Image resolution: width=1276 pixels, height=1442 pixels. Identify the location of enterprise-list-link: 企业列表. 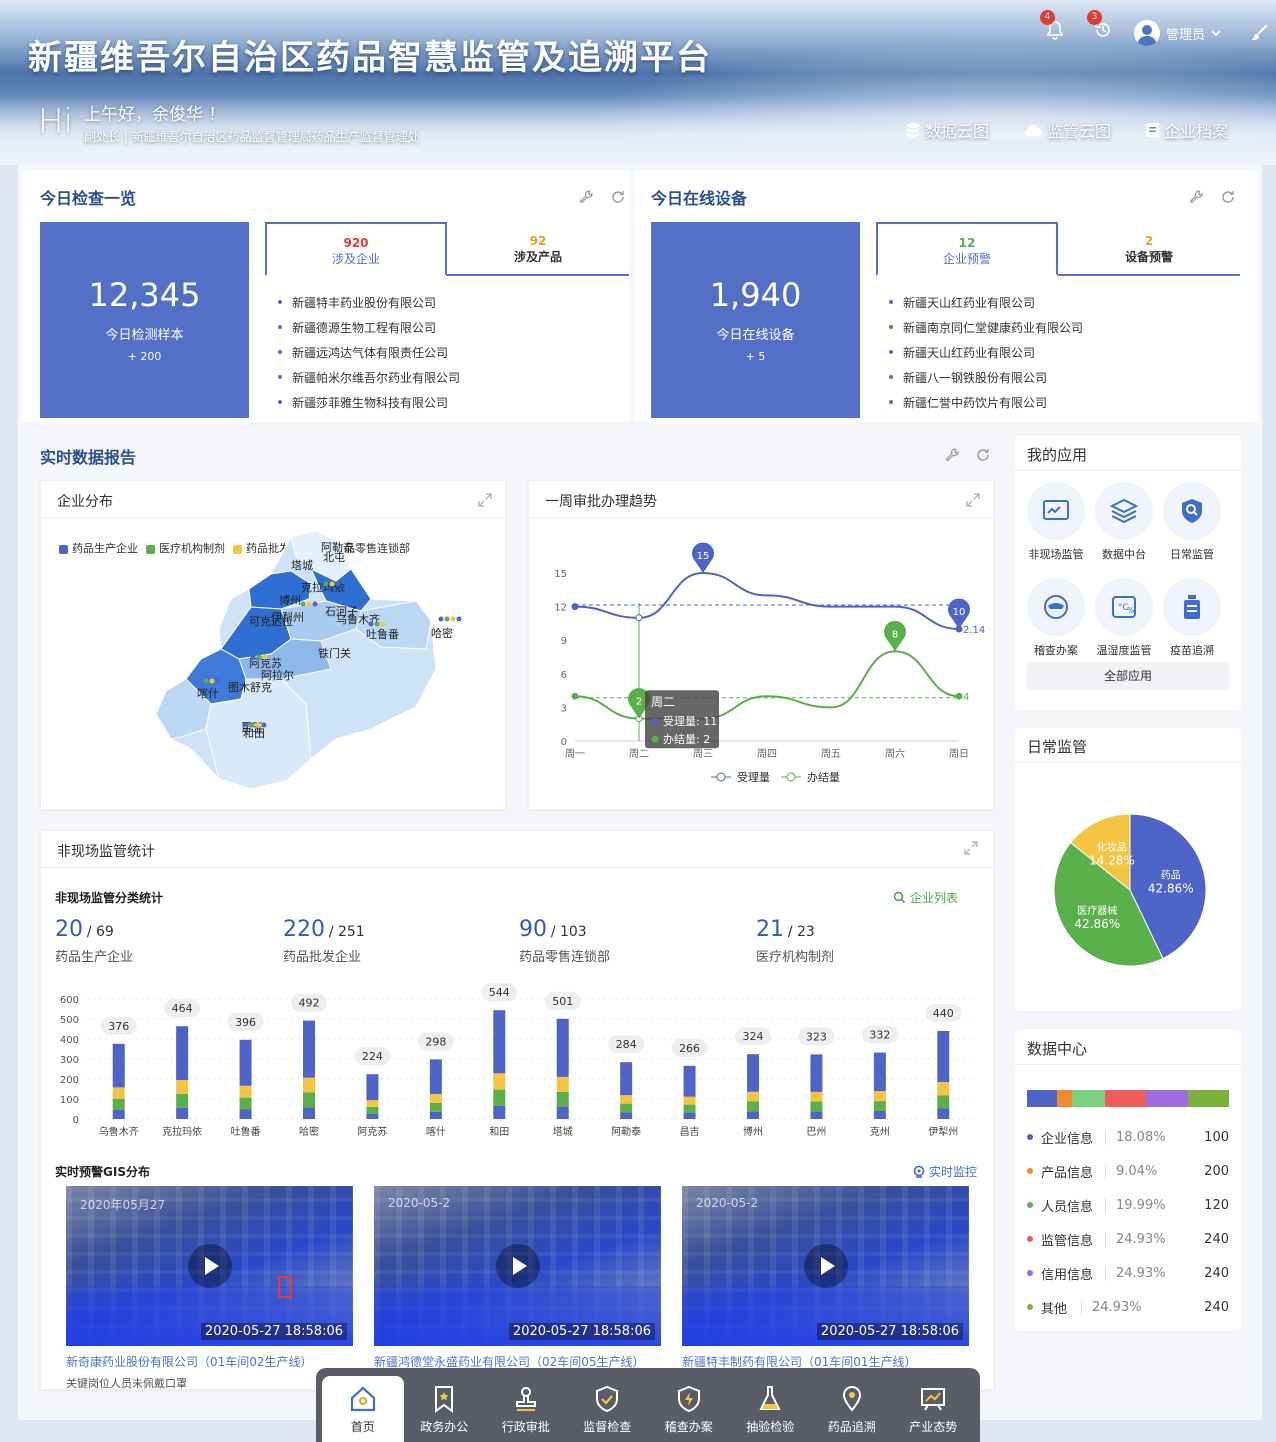
(925, 897).